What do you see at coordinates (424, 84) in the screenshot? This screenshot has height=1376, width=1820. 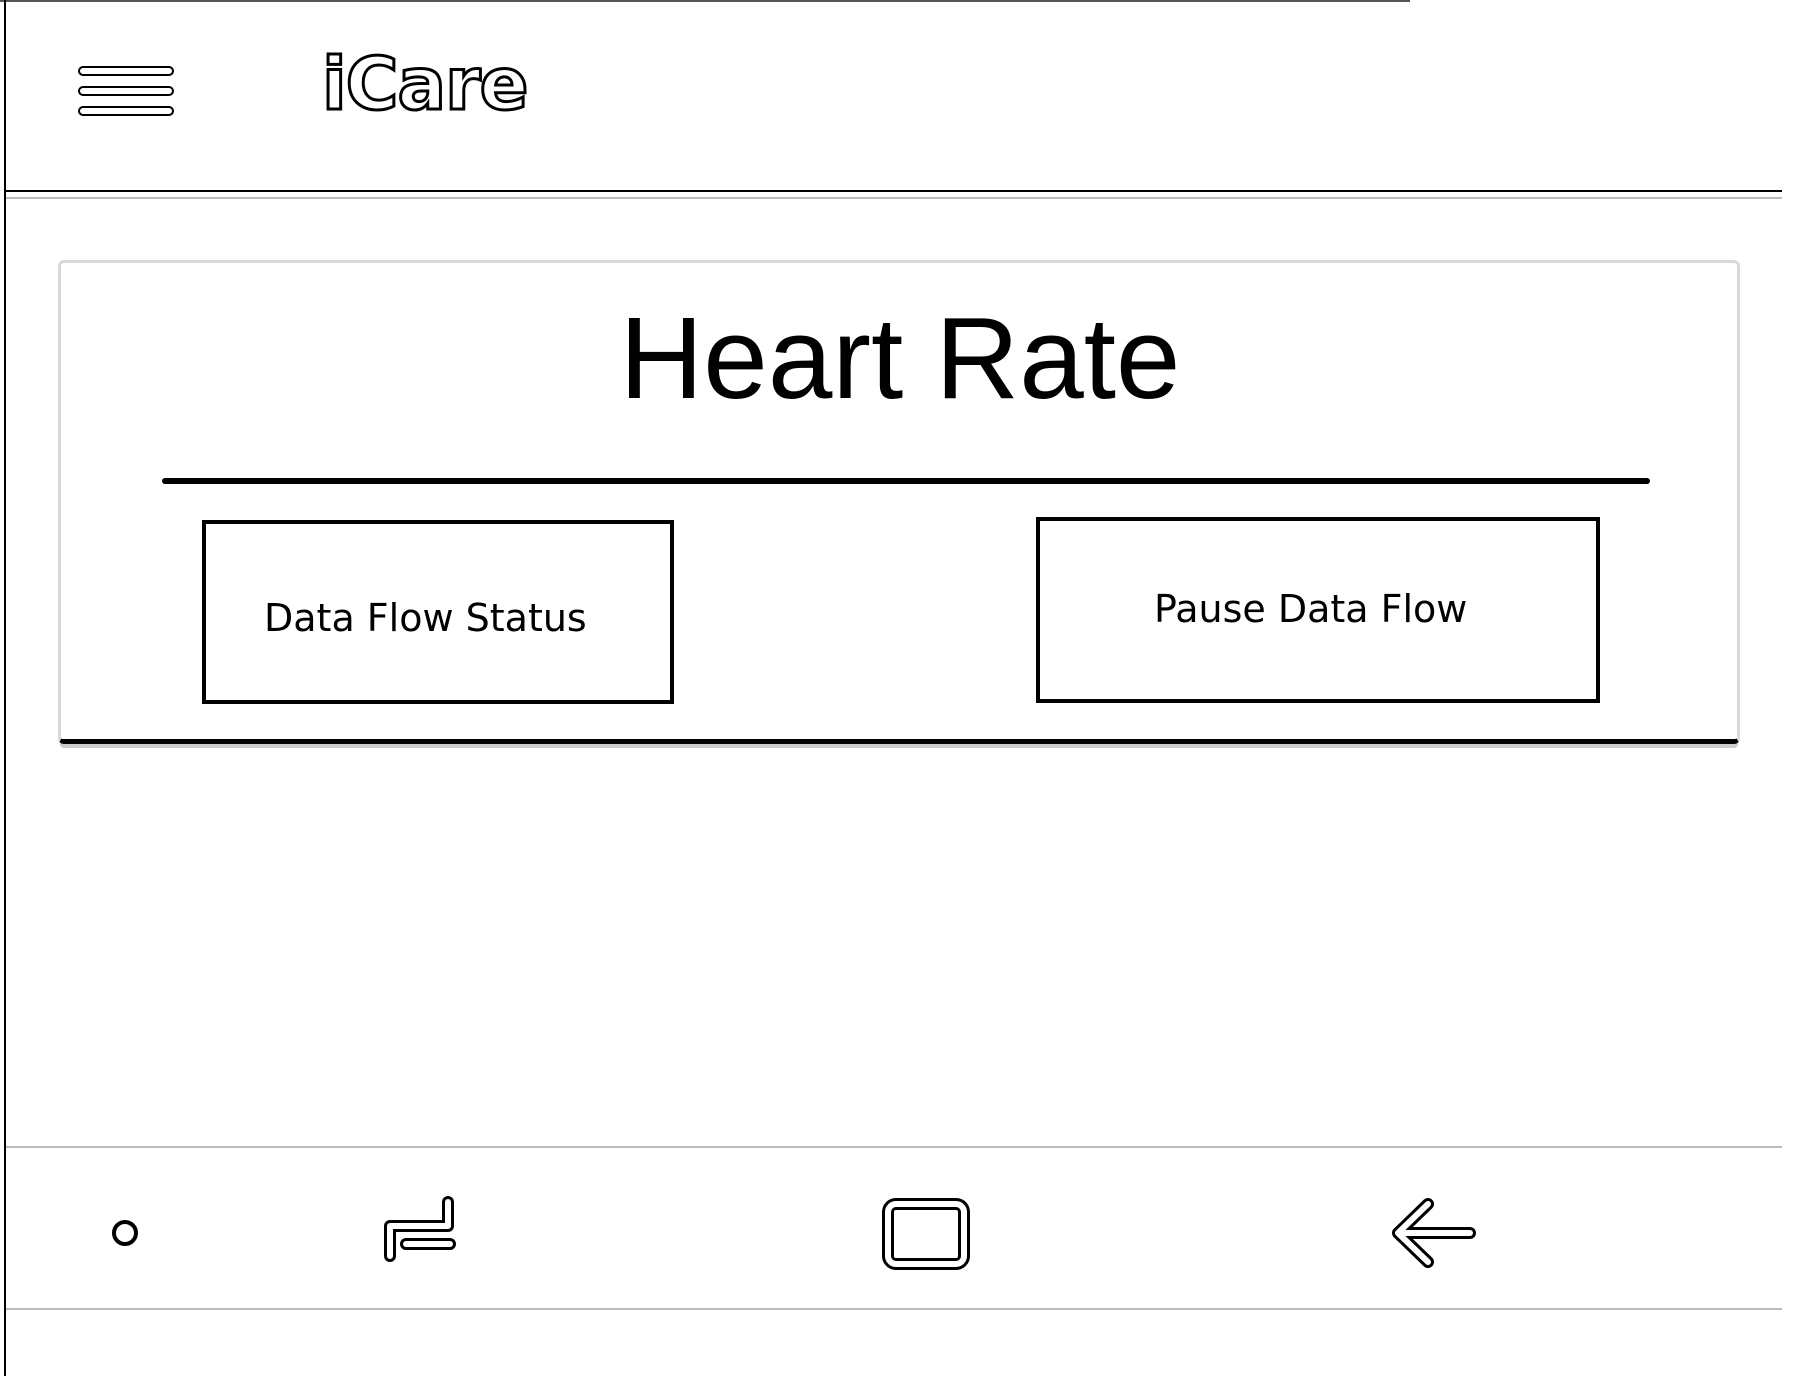 I see `app-title: iCare` at bounding box center [424, 84].